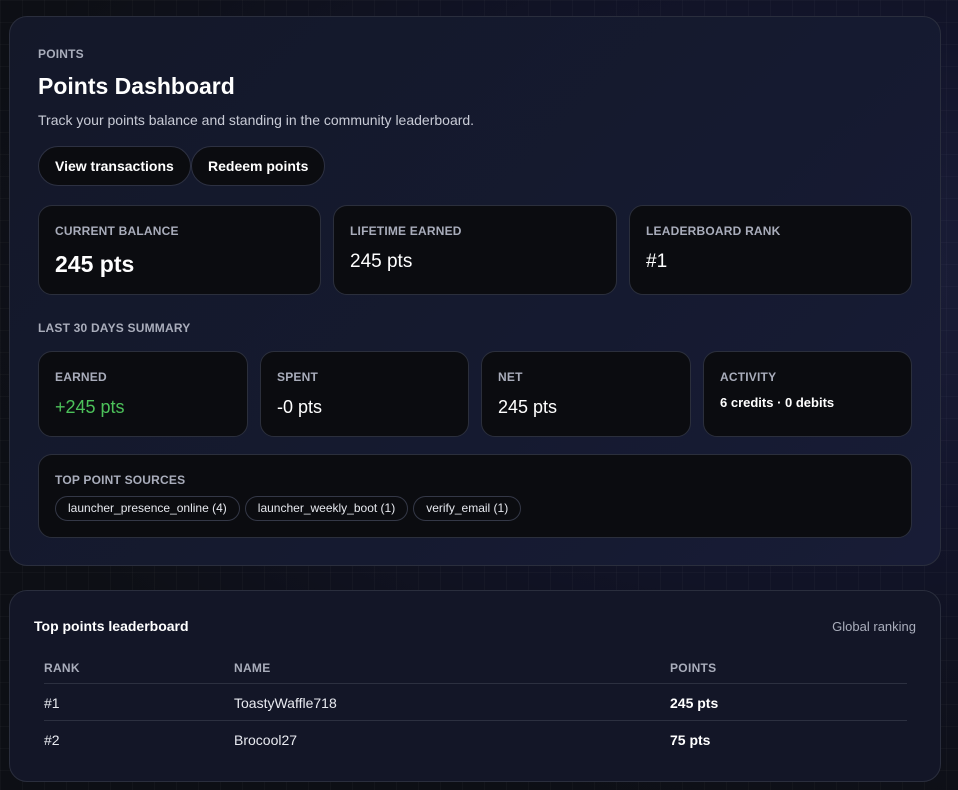  What do you see at coordinates (114, 328) in the screenshot?
I see `summary-section-label: LAST 30 DAYS SUMMARY` at bounding box center [114, 328].